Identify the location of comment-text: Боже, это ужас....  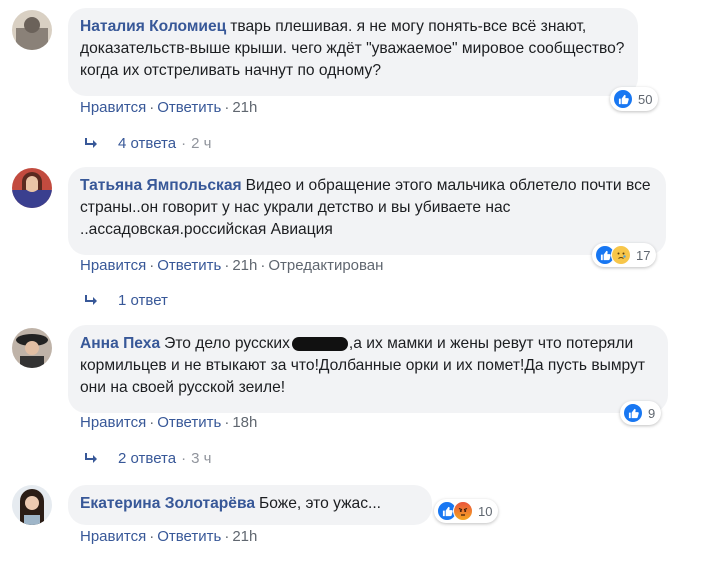
(320, 503).